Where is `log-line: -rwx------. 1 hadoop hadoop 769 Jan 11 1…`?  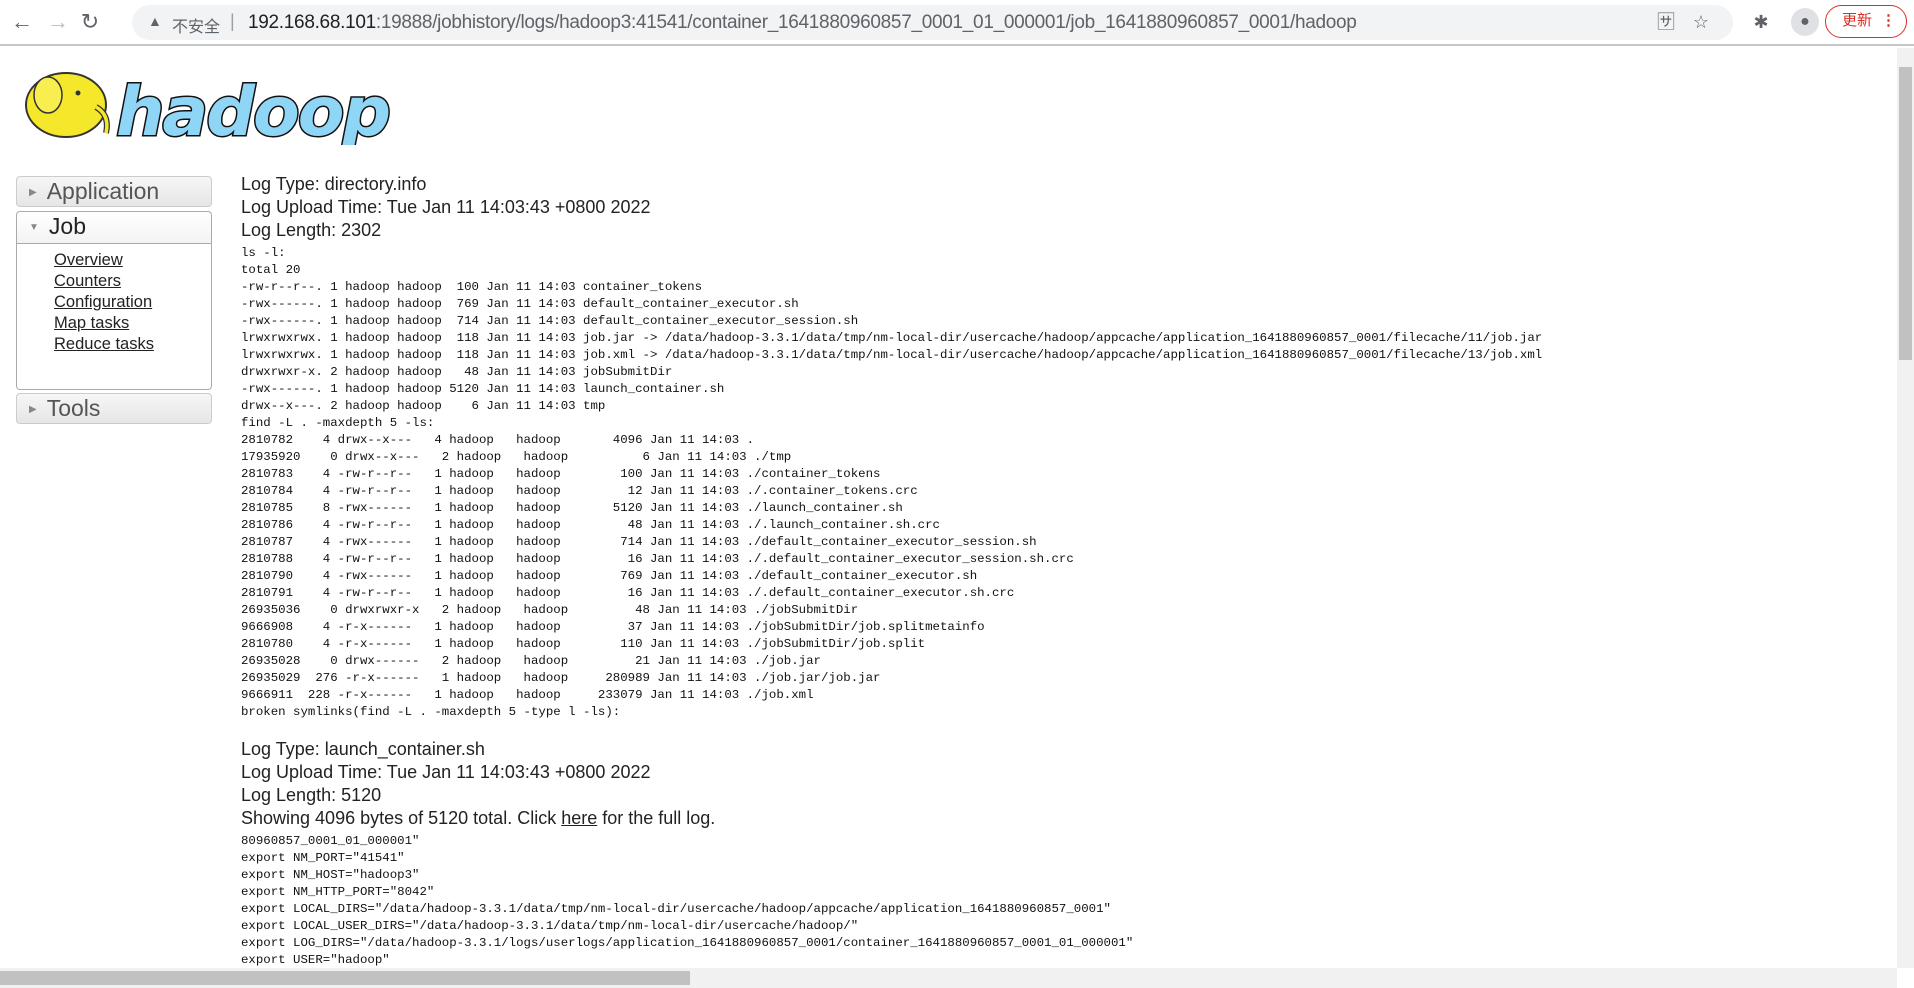 log-line: -rwx------. 1 hadoop hadoop 769 Jan 11 1… is located at coordinates (520, 304).